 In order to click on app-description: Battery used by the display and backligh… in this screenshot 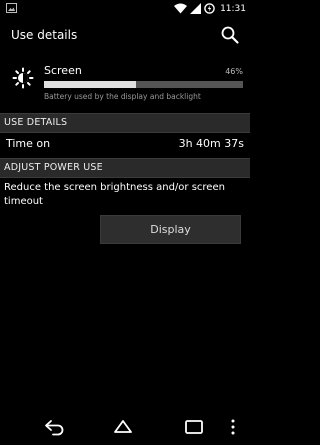, I will do `click(122, 96)`.